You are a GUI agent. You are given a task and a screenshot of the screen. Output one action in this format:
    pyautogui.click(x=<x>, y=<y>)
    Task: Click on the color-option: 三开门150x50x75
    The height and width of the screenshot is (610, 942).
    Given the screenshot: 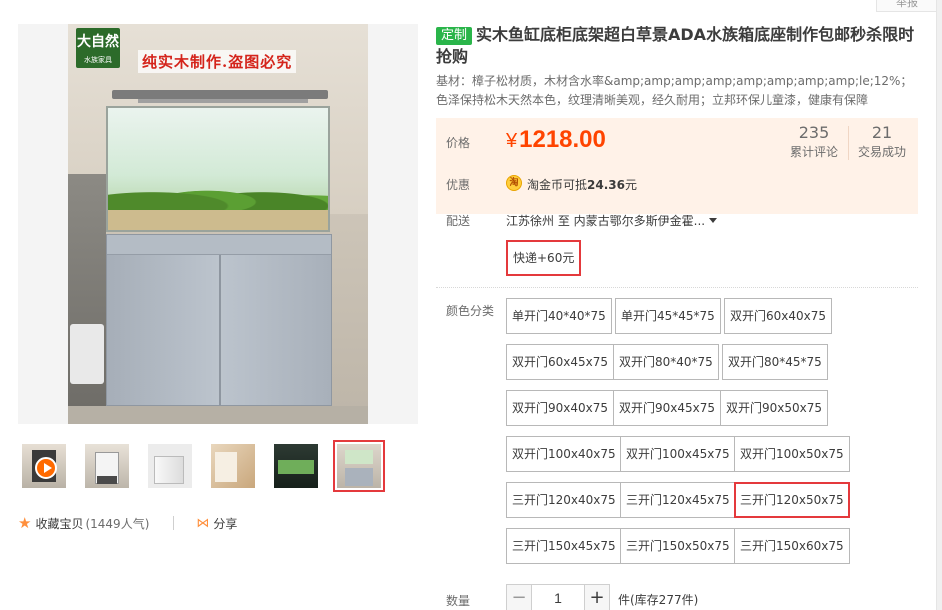 What is the action you would take?
    pyautogui.click(x=678, y=546)
    